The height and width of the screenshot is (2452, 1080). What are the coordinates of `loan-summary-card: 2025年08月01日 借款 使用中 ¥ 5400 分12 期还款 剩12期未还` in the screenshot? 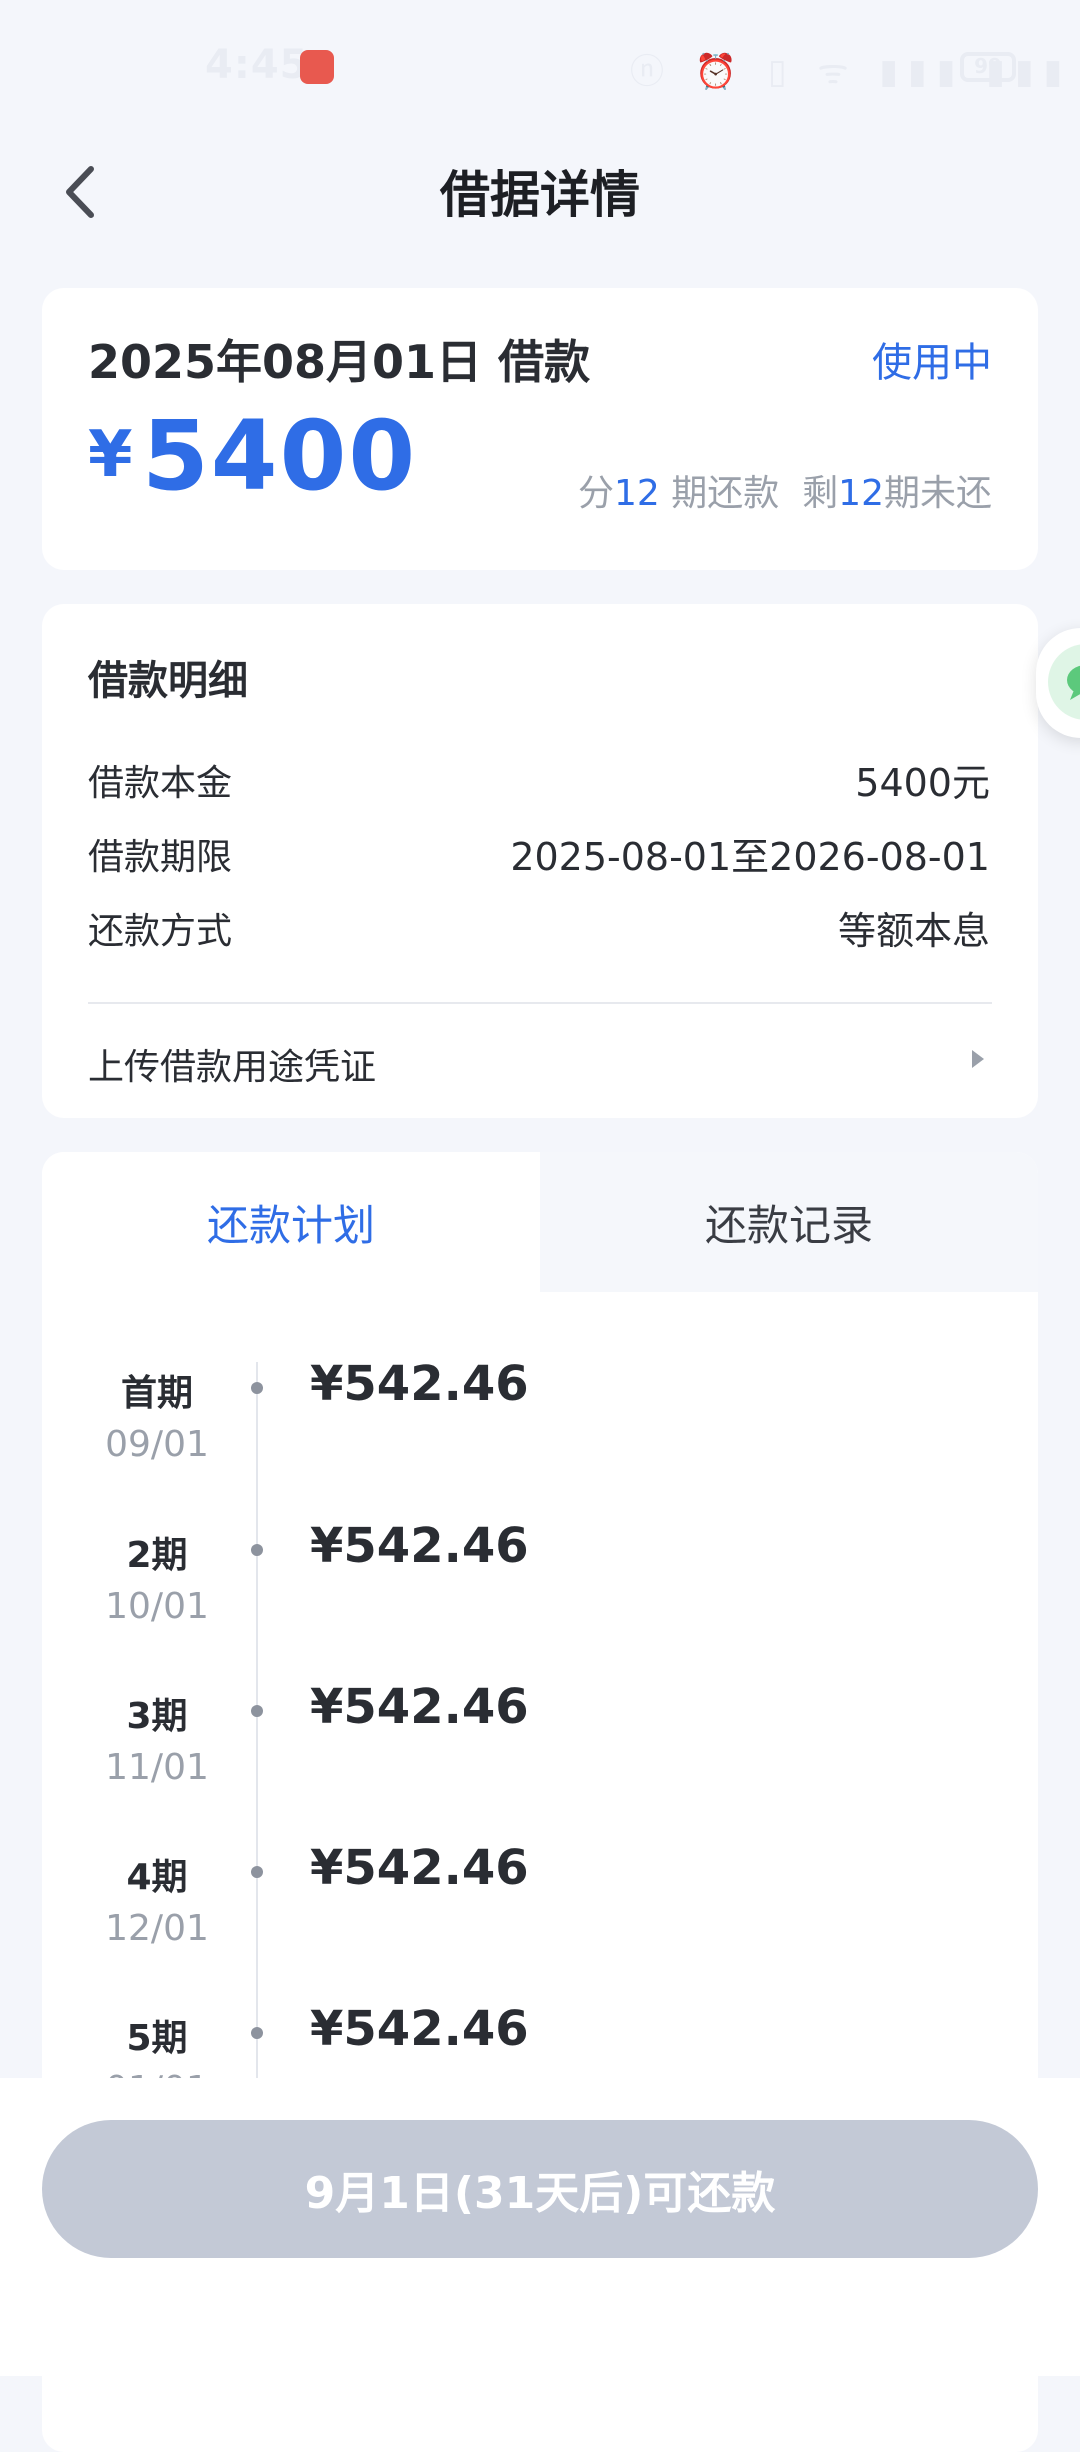 It's located at (540, 429).